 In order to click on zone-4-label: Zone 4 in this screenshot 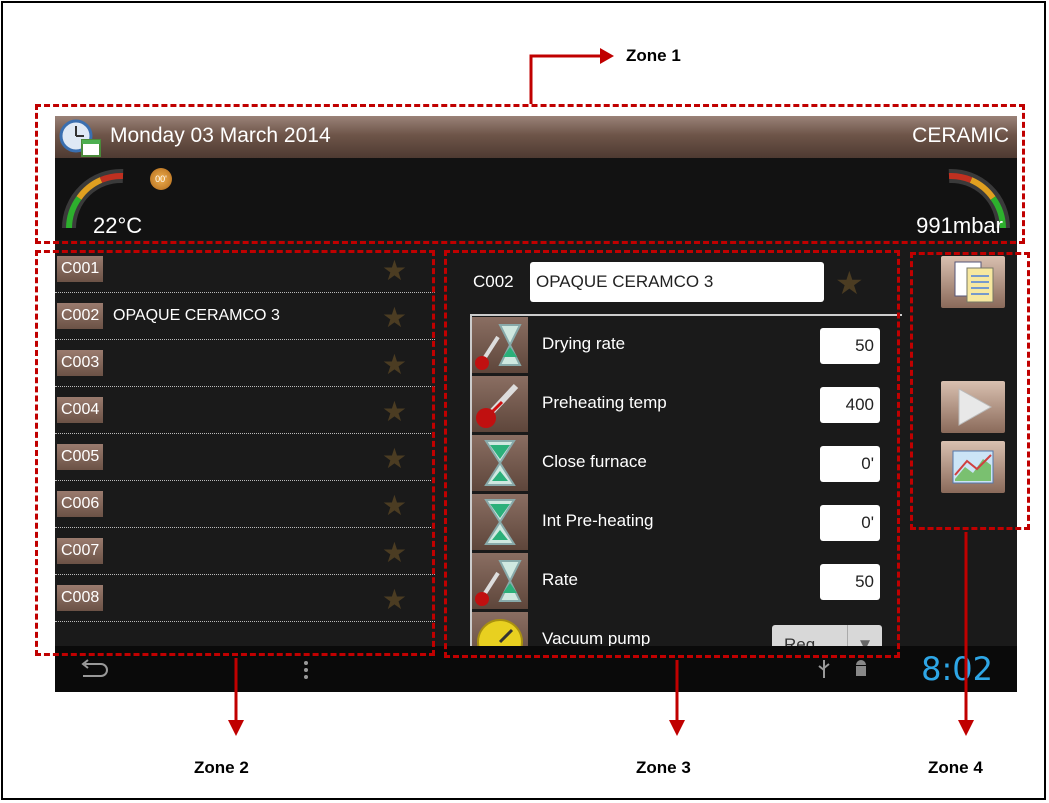, I will do `click(955, 767)`.